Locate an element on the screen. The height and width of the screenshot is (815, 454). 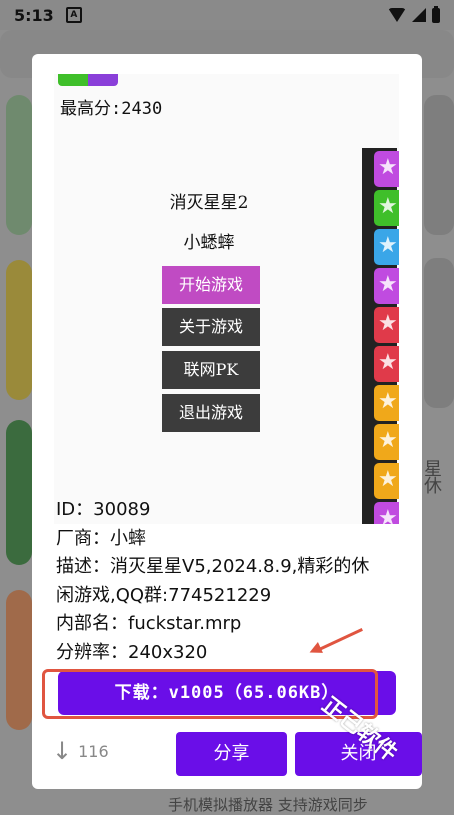
game-author: 小蟋蟀 is located at coordinates (209, 243).